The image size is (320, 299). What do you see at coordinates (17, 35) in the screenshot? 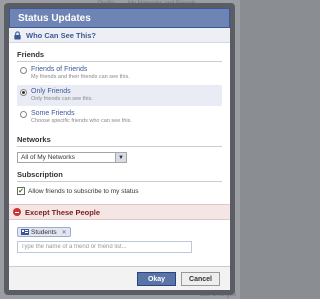
I see `lock-icon` at bounding box center [17, 35].